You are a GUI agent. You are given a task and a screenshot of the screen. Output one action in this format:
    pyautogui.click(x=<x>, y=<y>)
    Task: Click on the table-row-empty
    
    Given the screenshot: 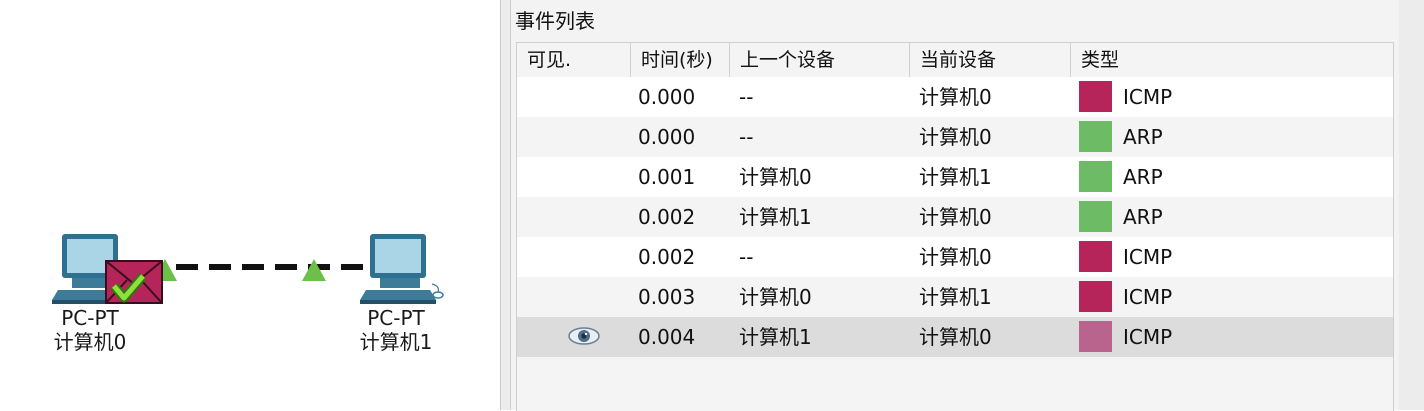 What is the action you would take?
    pyautogui.click(x=955, y=384)
    